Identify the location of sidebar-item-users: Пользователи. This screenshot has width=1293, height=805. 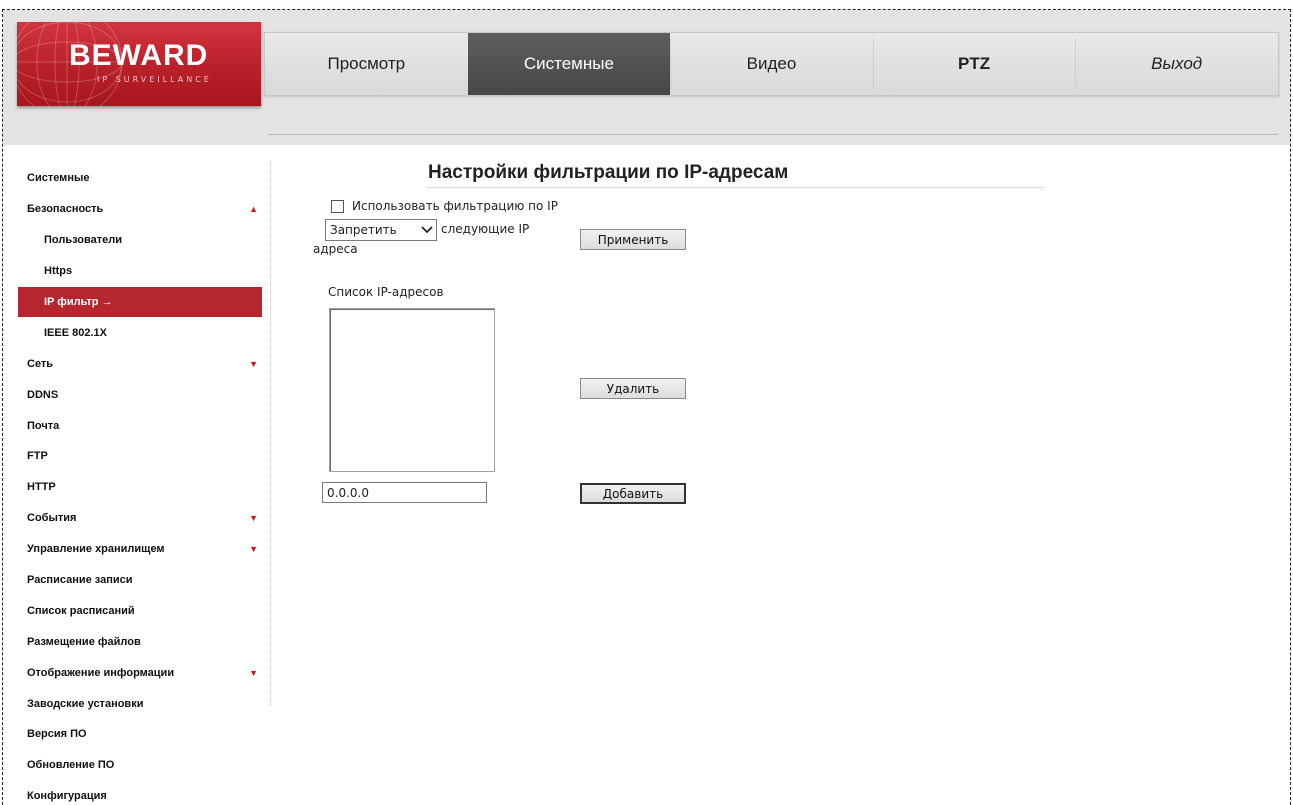
(140, 240).